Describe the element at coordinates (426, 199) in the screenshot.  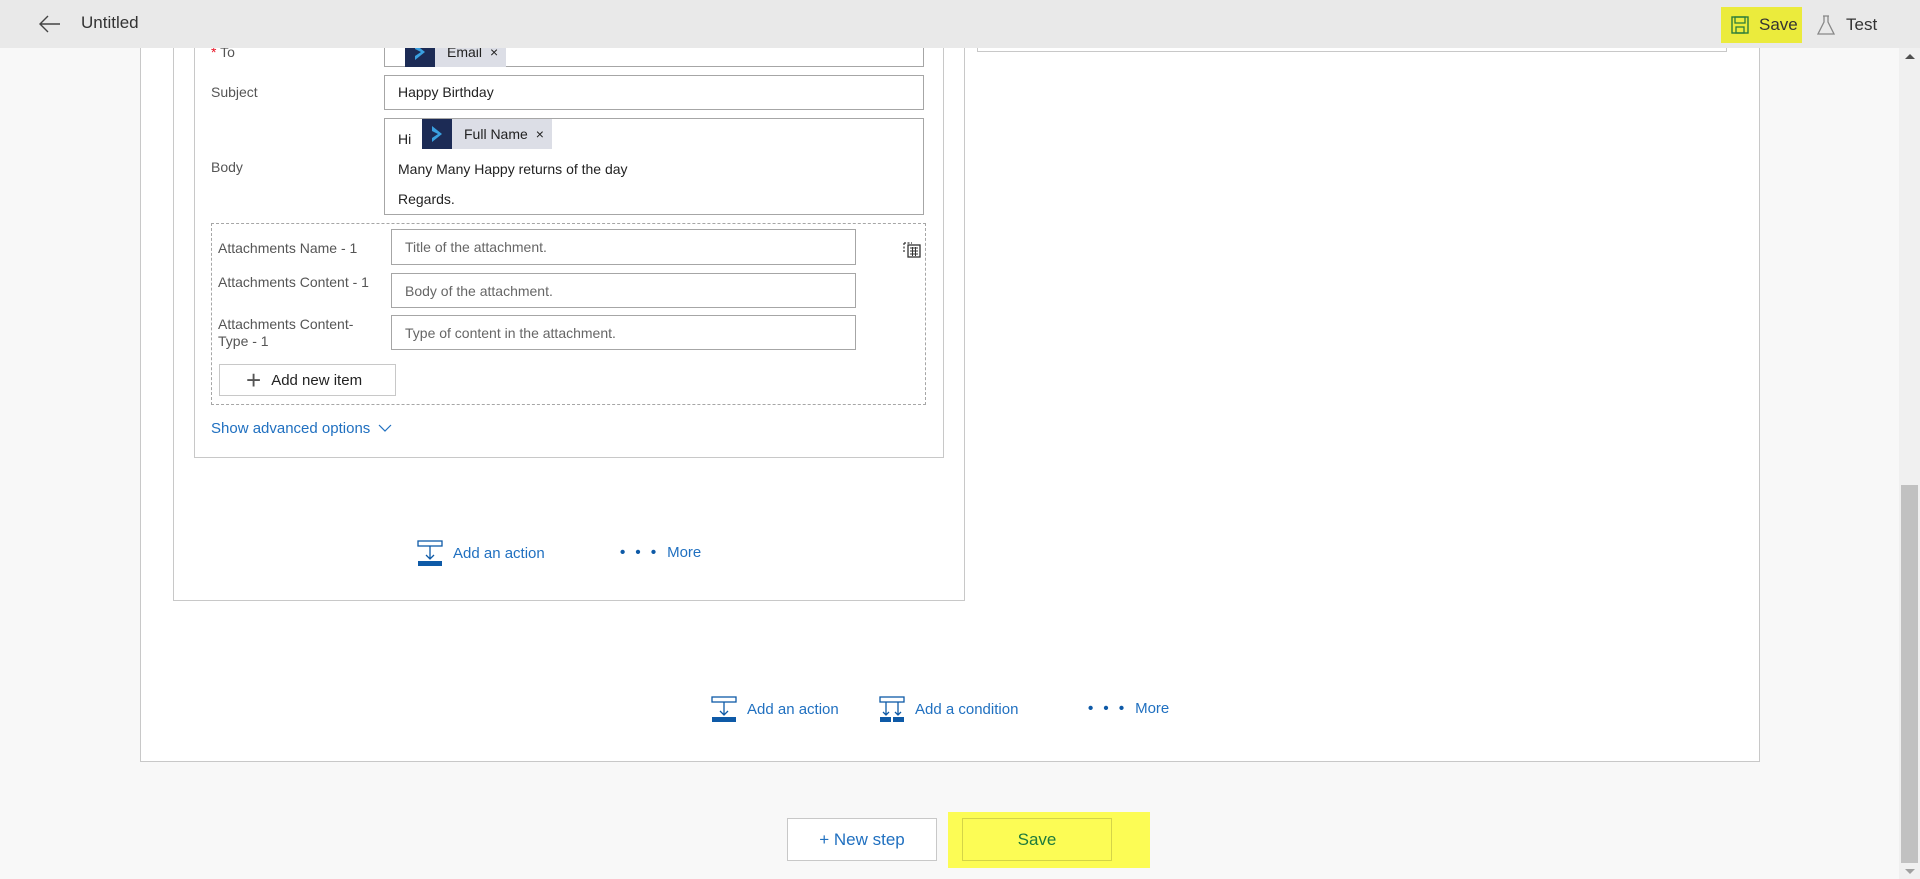
I see `body-line-3: Regards.` at that location.